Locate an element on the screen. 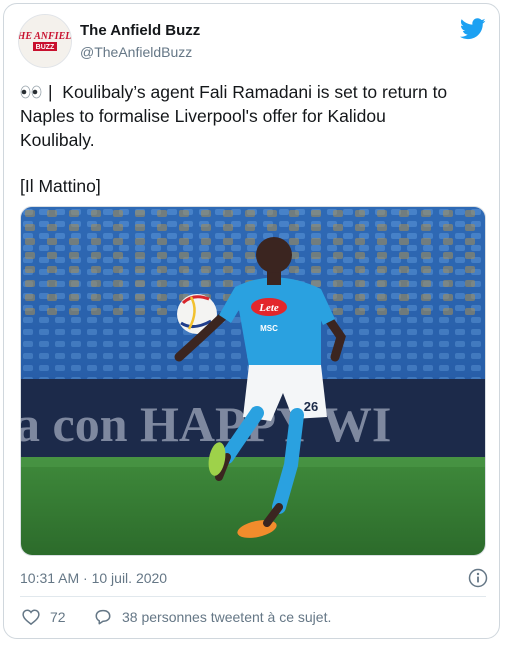 Image resolution: width=505 pixels, height=645 pixels. tweet-timestamp: 10:31 AM · 10 juil. 2020 is located at coordinates (93, 578).